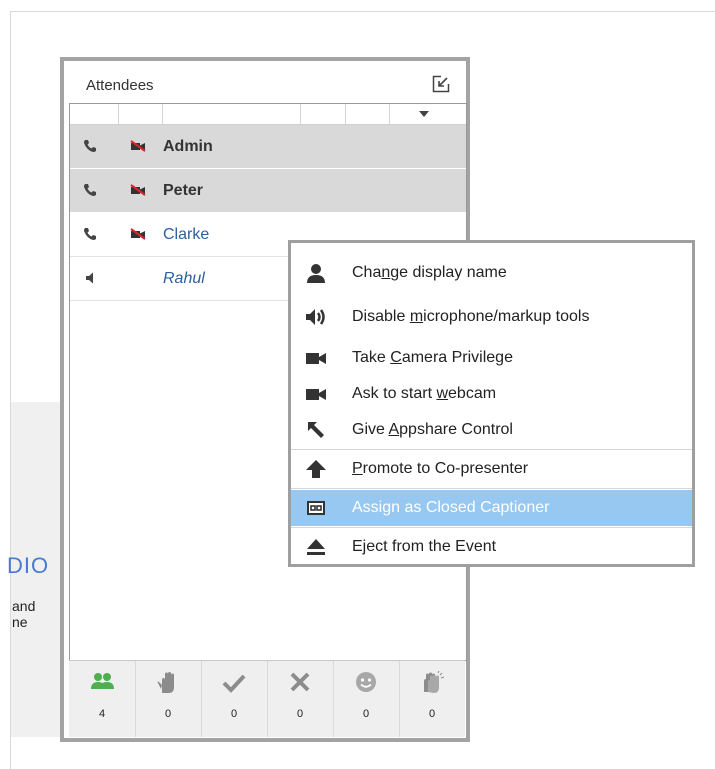 The image size is (715, 769). Describe the element at coordinates (316, 430) in the screenshot. I see `pointer-arrow-icon` at that location.